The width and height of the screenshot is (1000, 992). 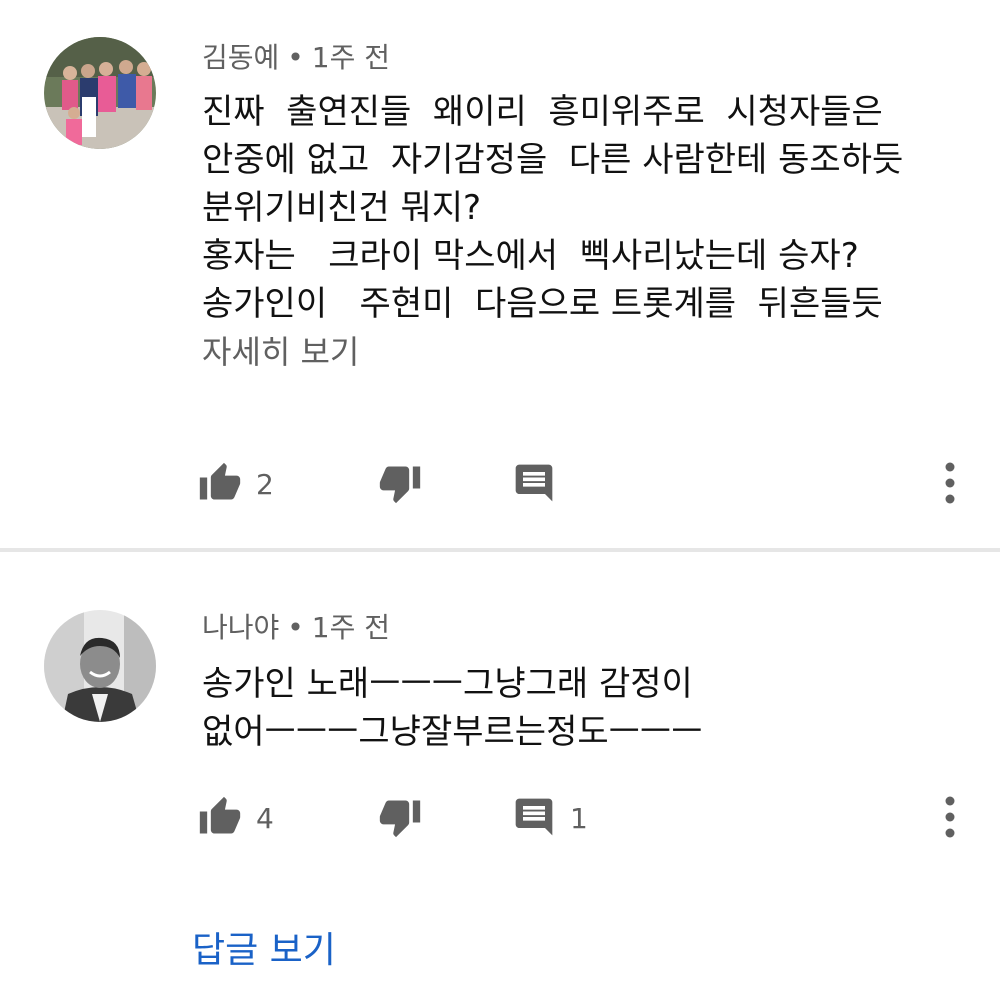 I want to click on like-count: 2, so click(x=265, y=484).